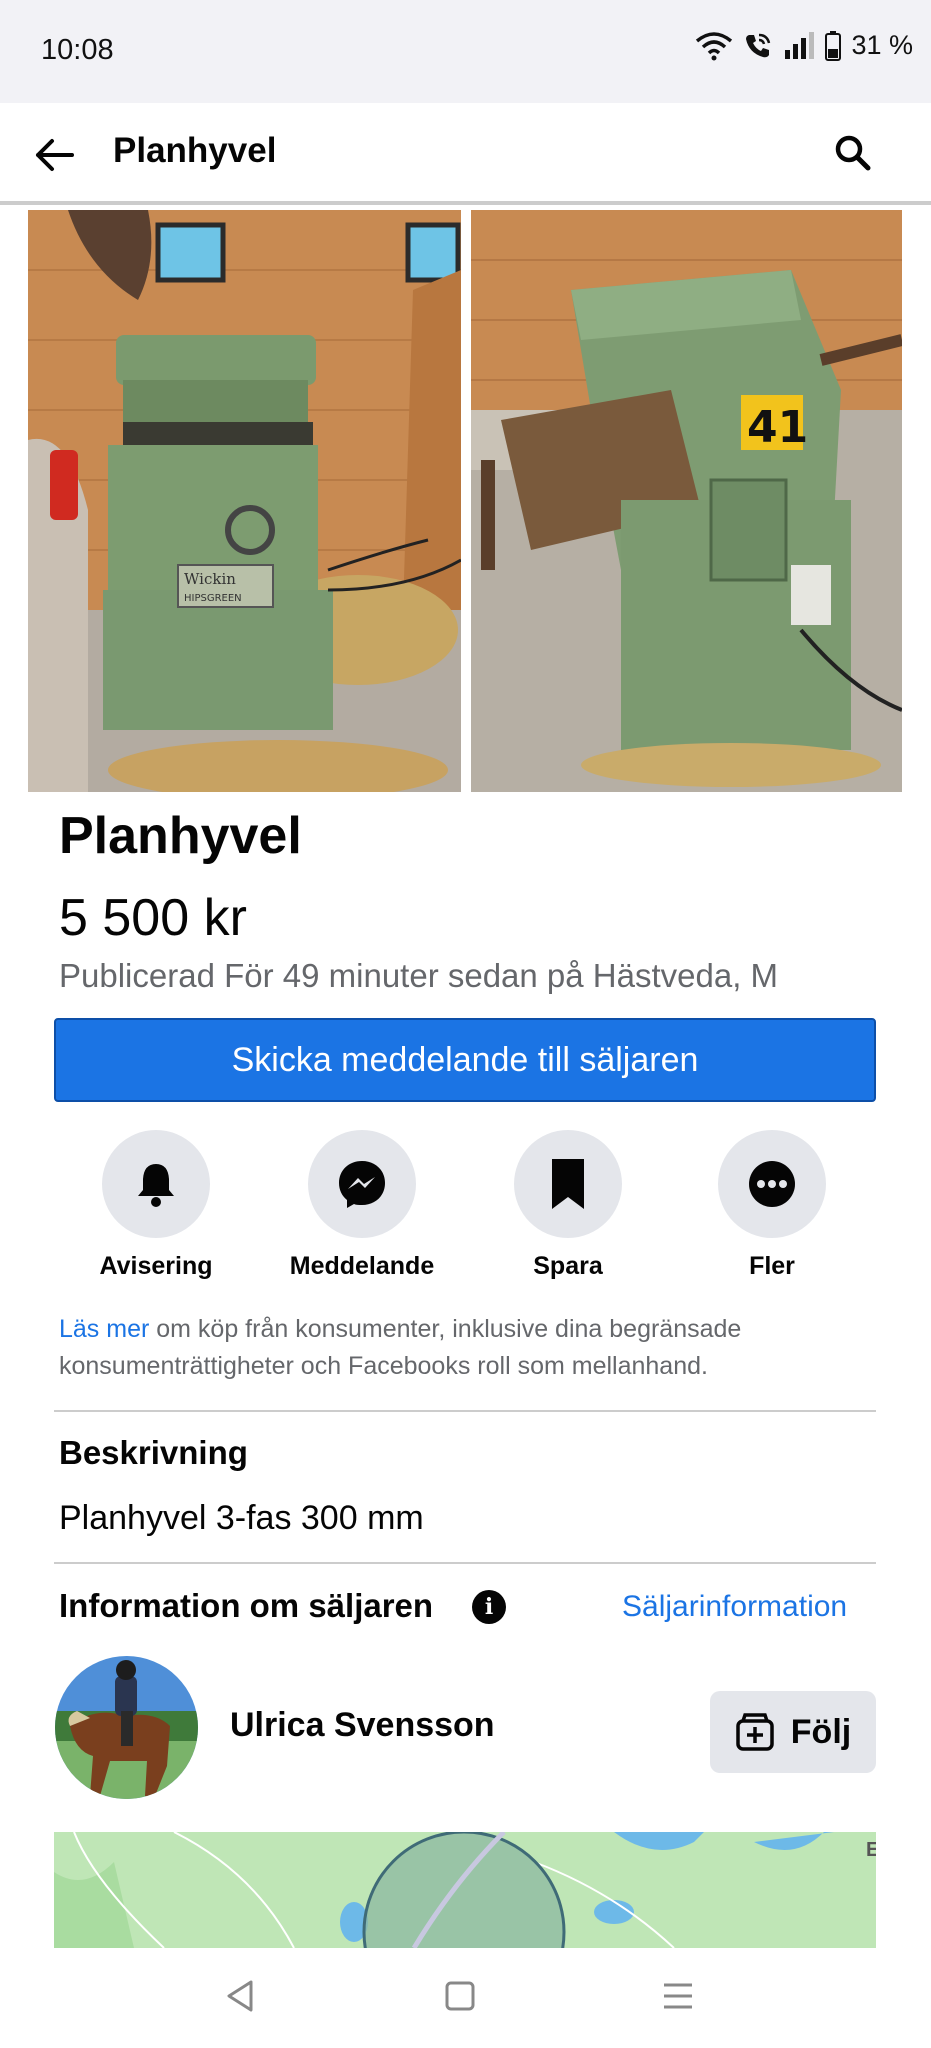 The height and width of the screenshot is (2048, 931). I want to click on action-message-button: Meddelande, so click(362, 1205).